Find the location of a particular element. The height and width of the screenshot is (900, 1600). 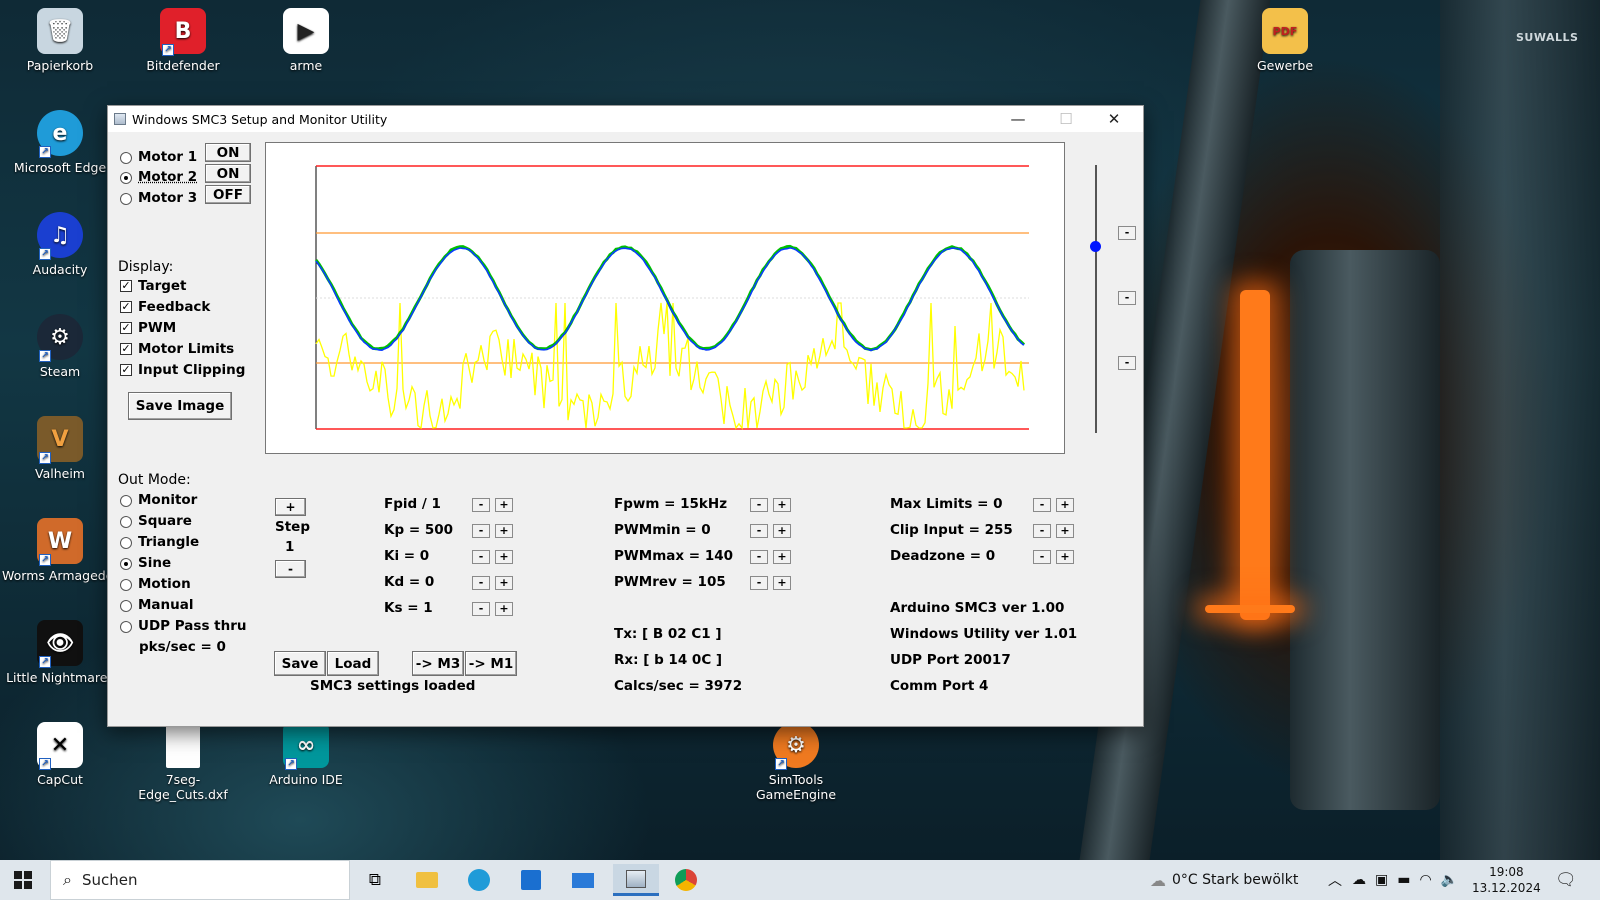

onedrive-icon: ☁ is located at coordinates (1359, 880).